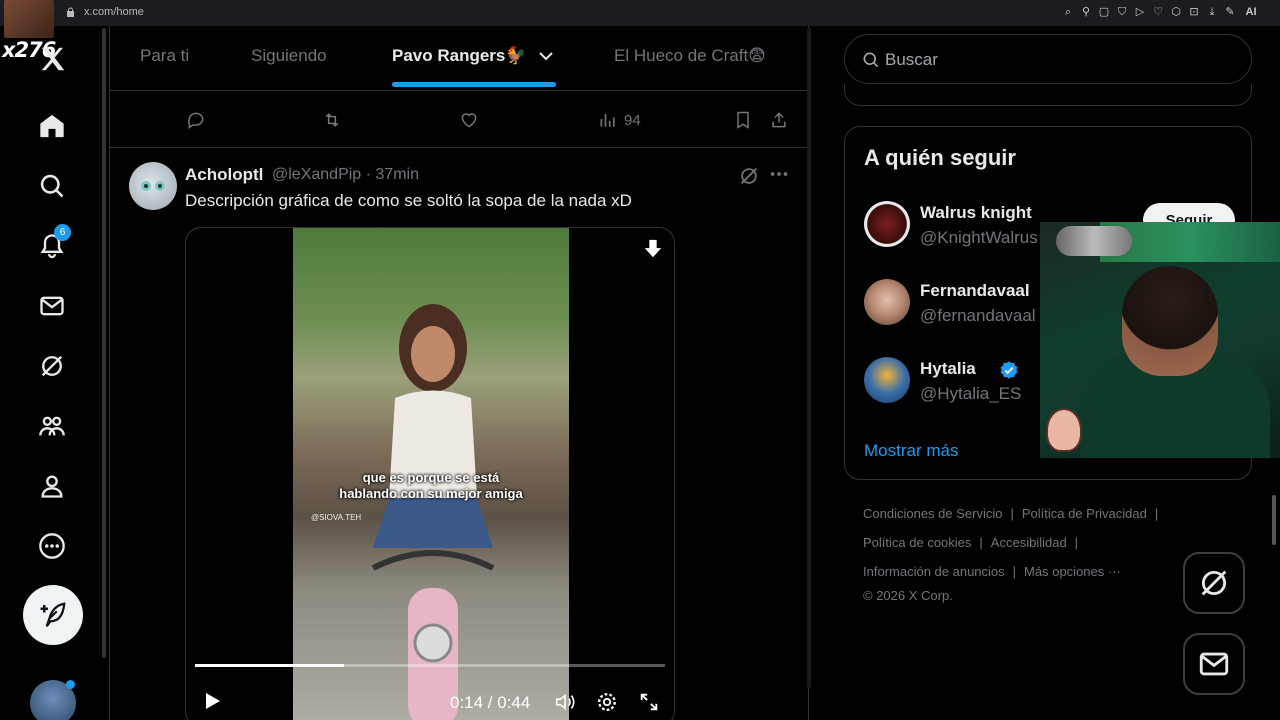  Describe the element at coordinates (1274, 520) in the screenshot. I see `page-scrollbar` at that location.